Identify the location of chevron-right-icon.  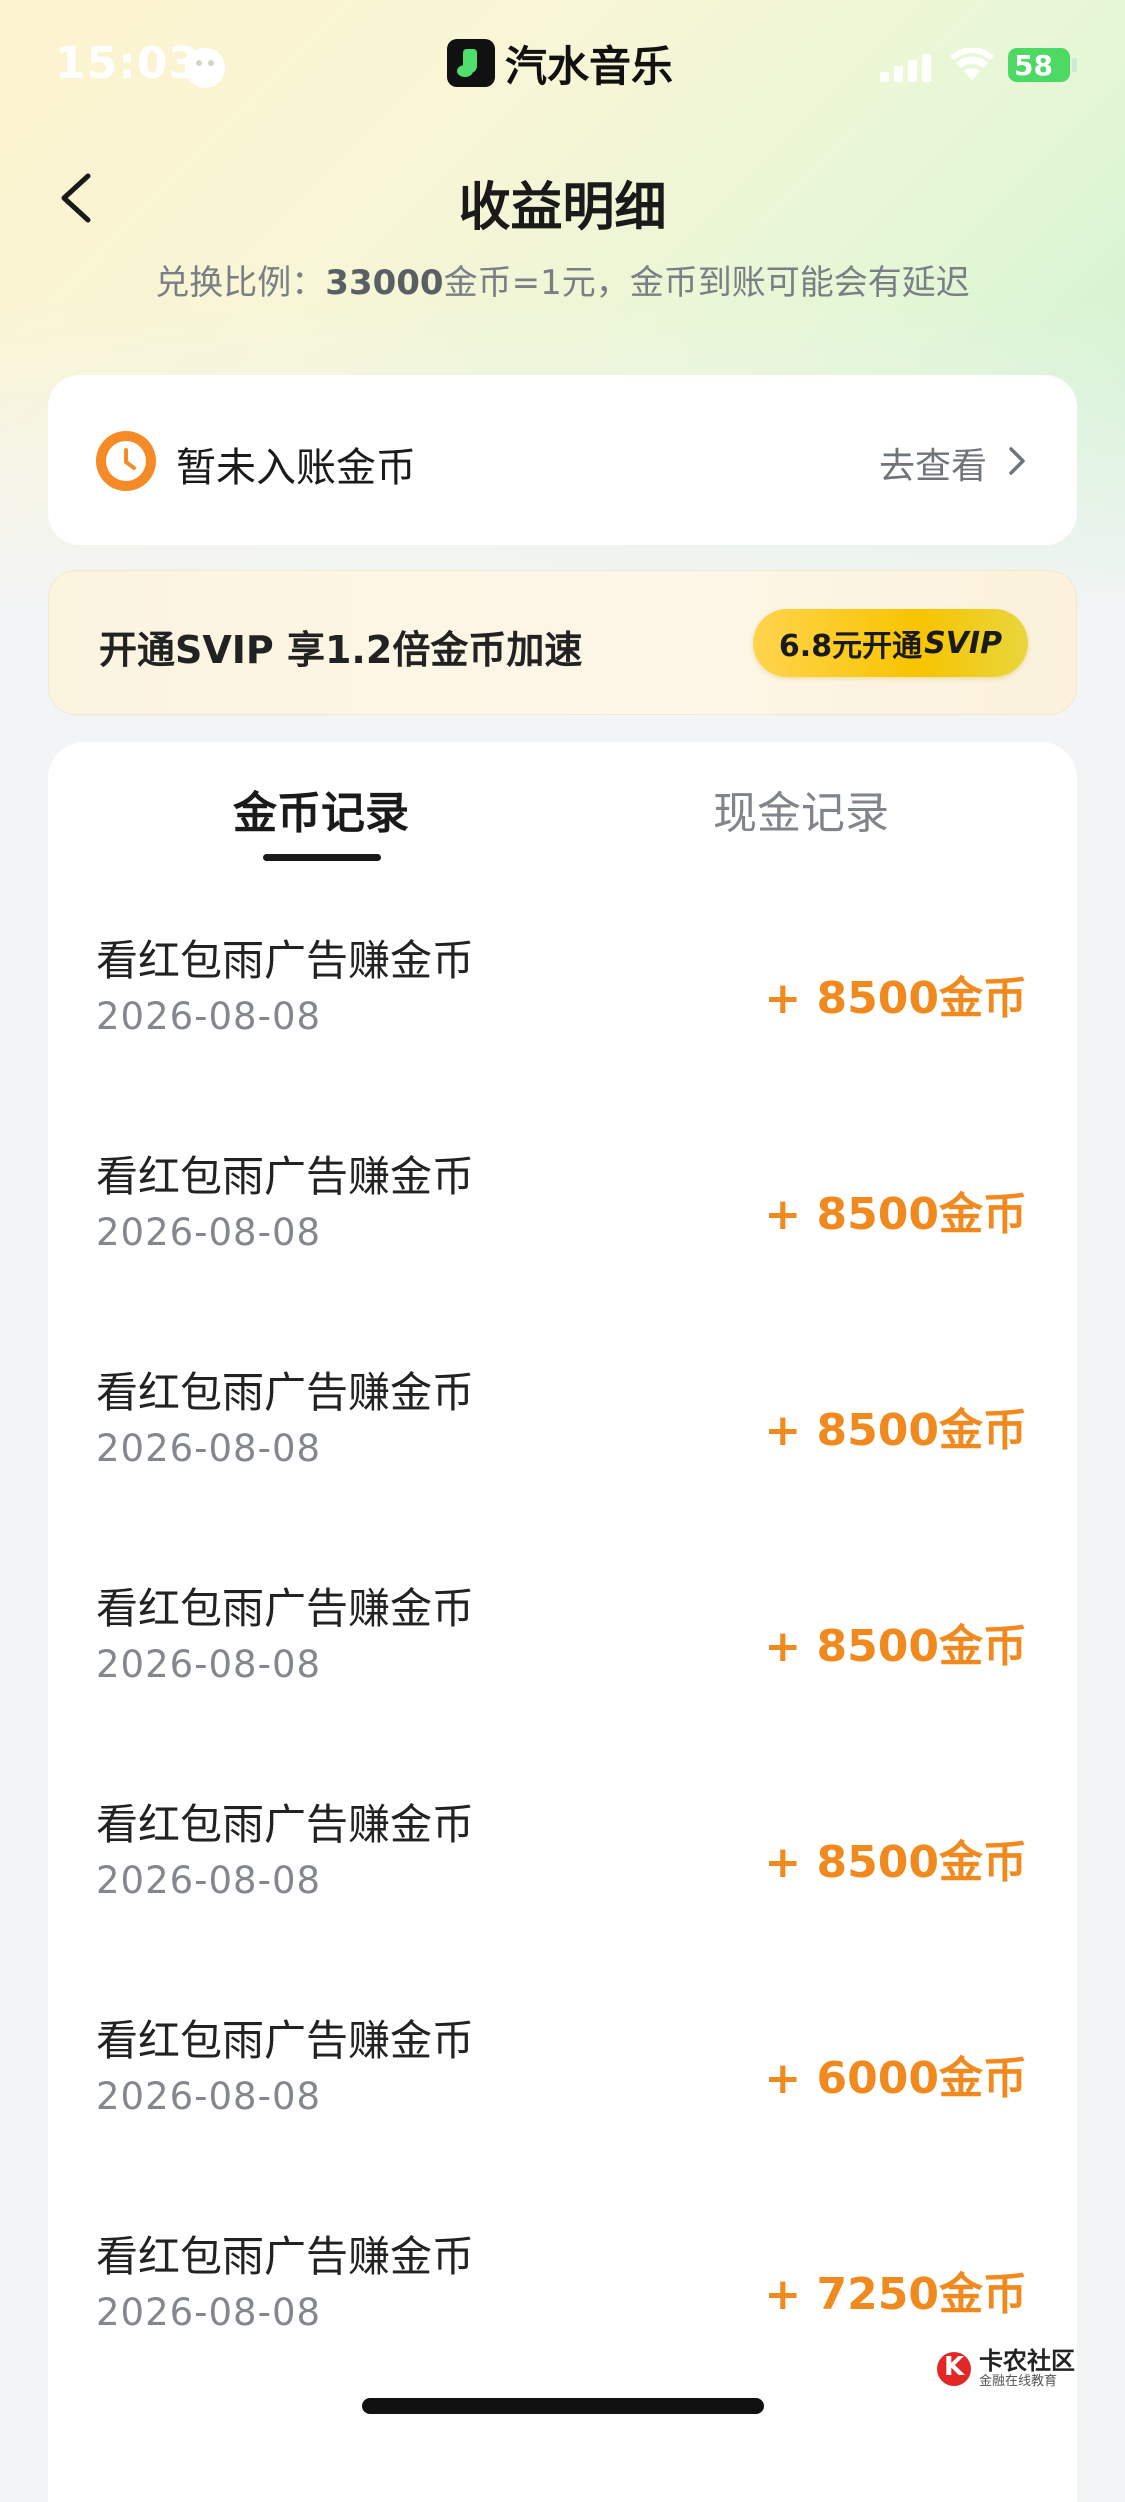
(1017, 461).